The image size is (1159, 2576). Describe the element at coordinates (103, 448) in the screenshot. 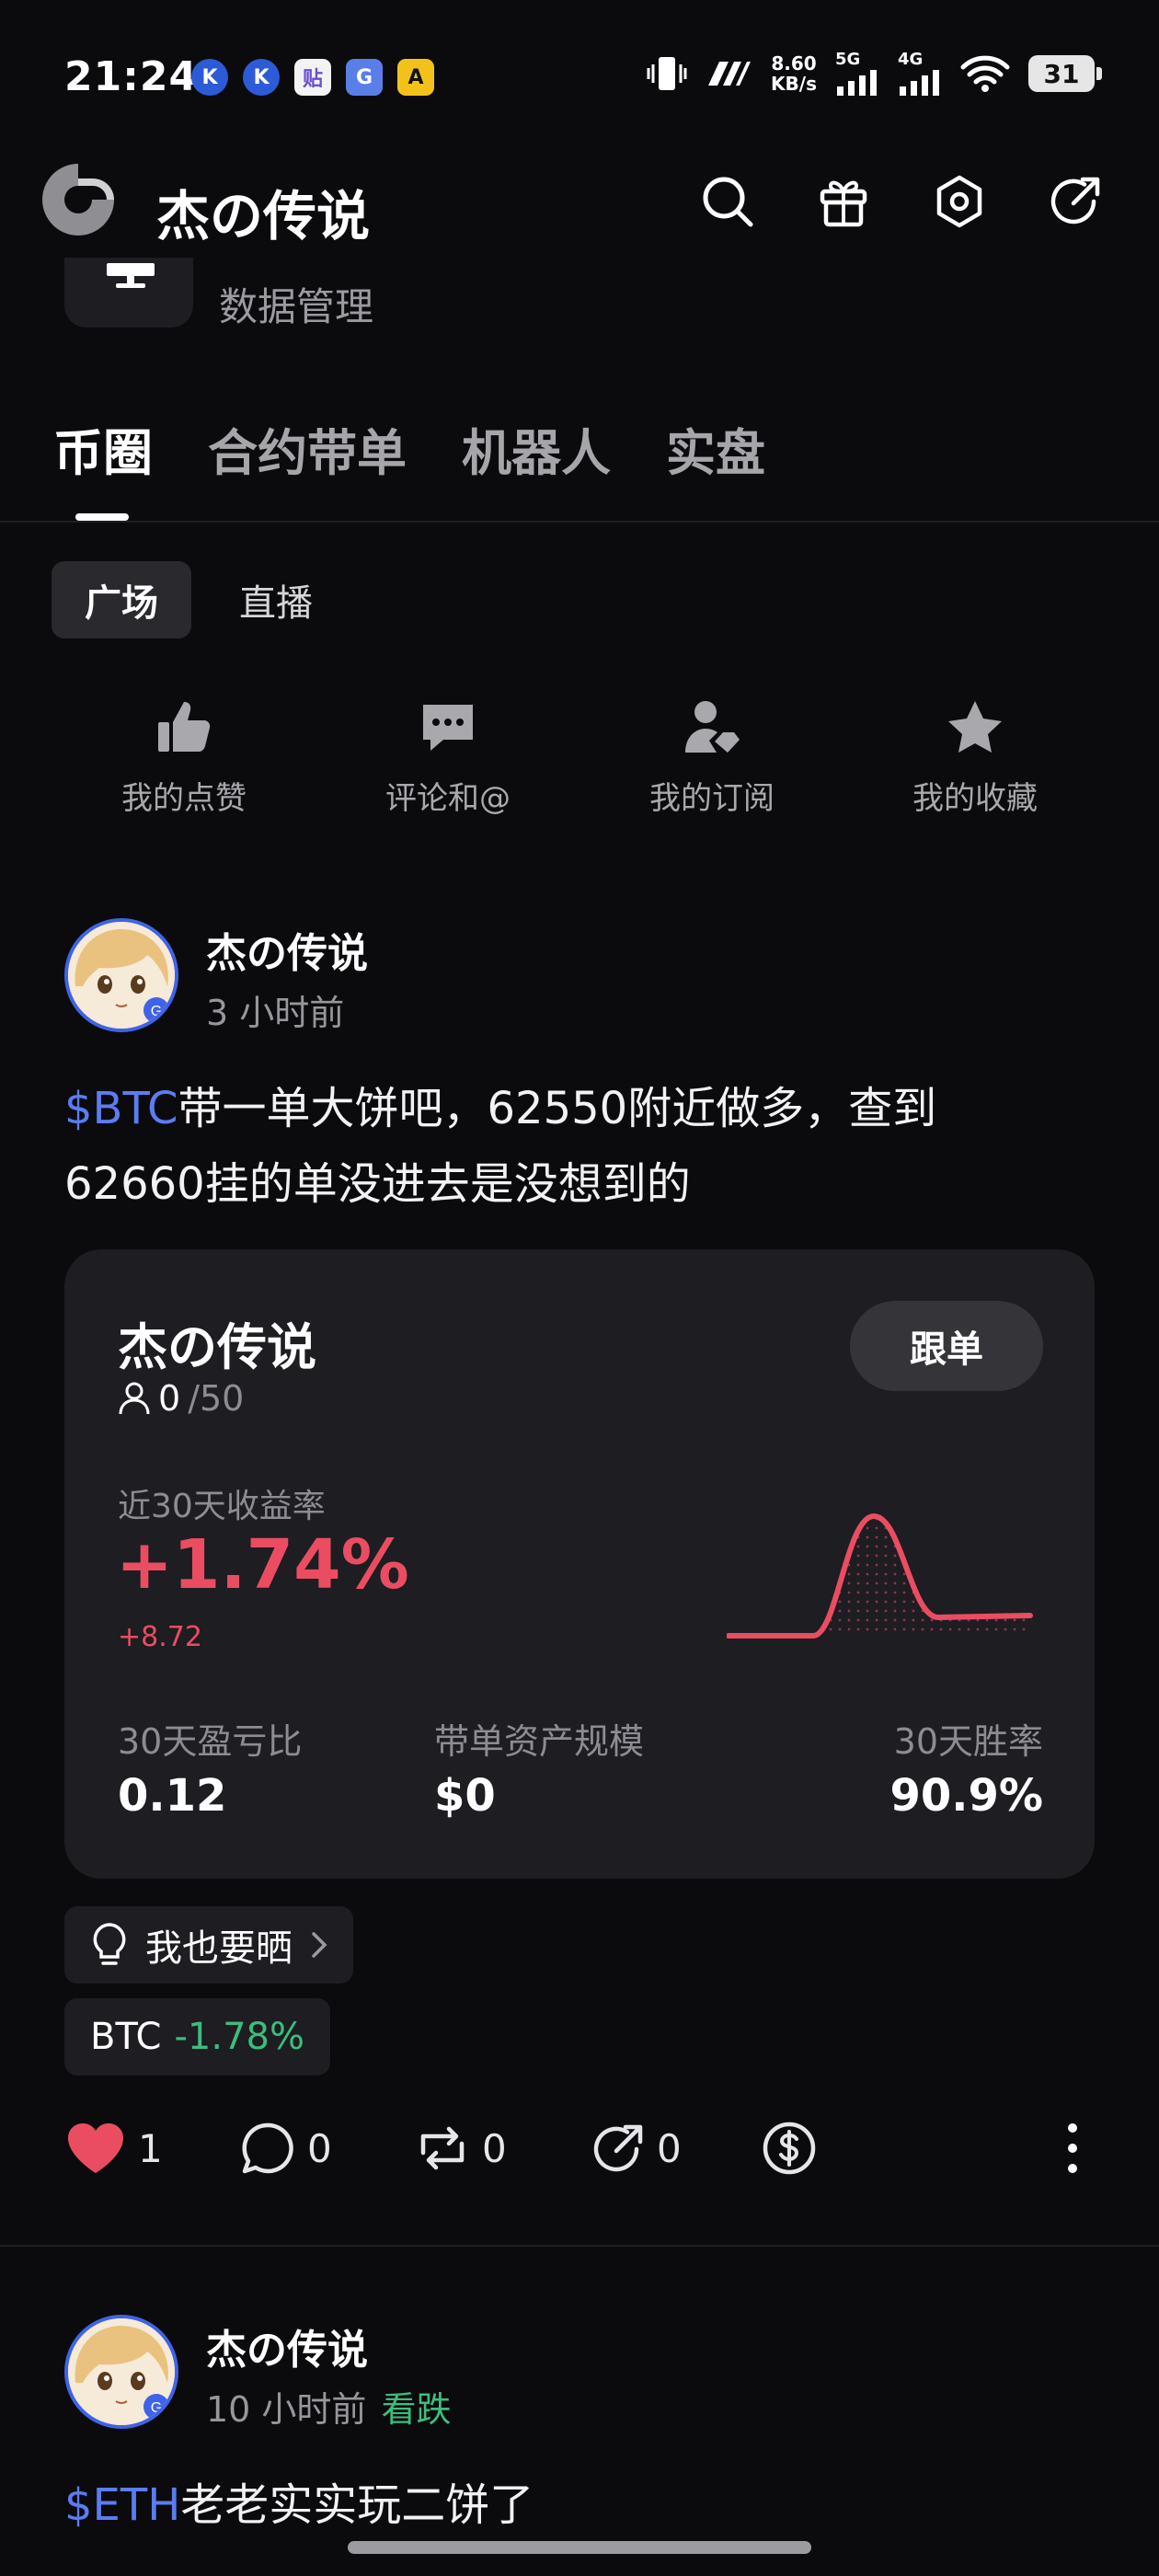

I see `tab-crypto: 币圈` at that location.